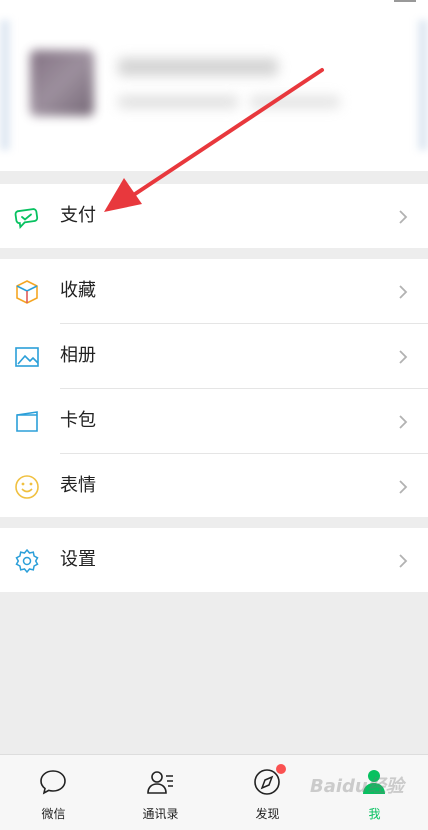 The height and width of the screenshot is (830, 428). I want to click on menu-label-cards: 卡包, so click(78, 420).